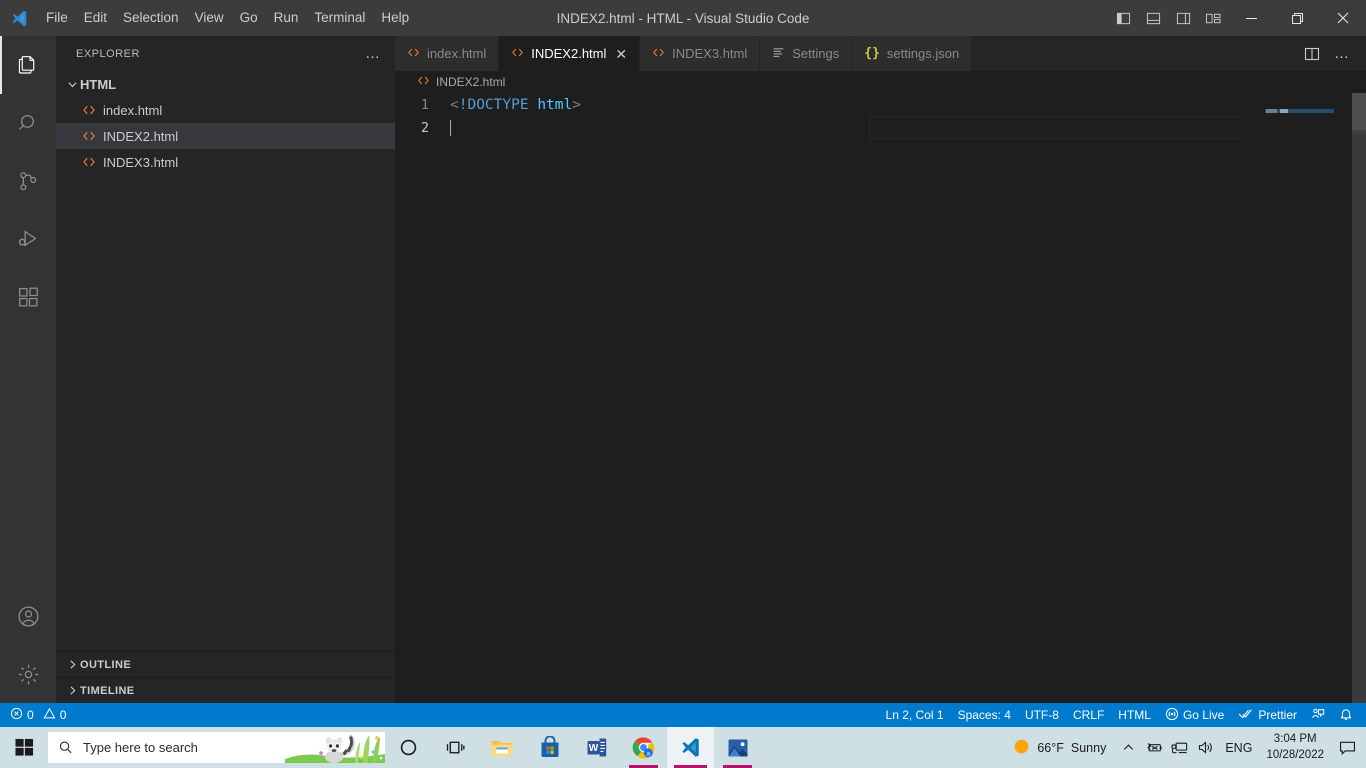 This screenshot has height=768, width=1366. What do you see at coordinates (1297, 18) in the screenshot?
I see `maximize-button` at bounding box center [1297, 18].